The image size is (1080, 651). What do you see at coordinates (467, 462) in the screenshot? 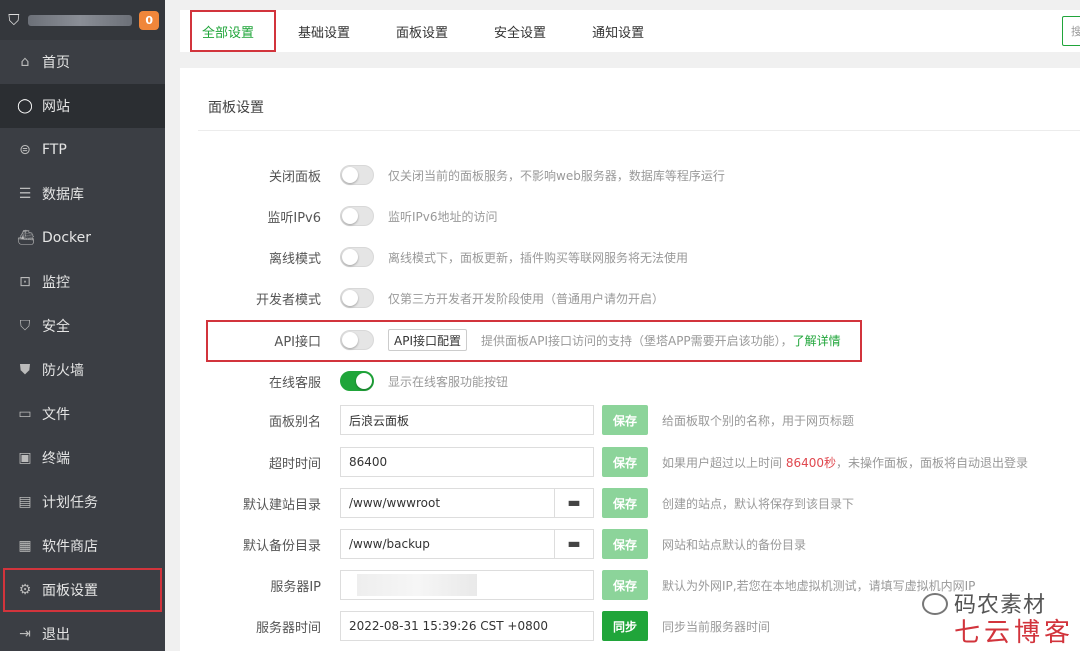
I see `timeout-input: 86400` at bounding box center [467, 462].